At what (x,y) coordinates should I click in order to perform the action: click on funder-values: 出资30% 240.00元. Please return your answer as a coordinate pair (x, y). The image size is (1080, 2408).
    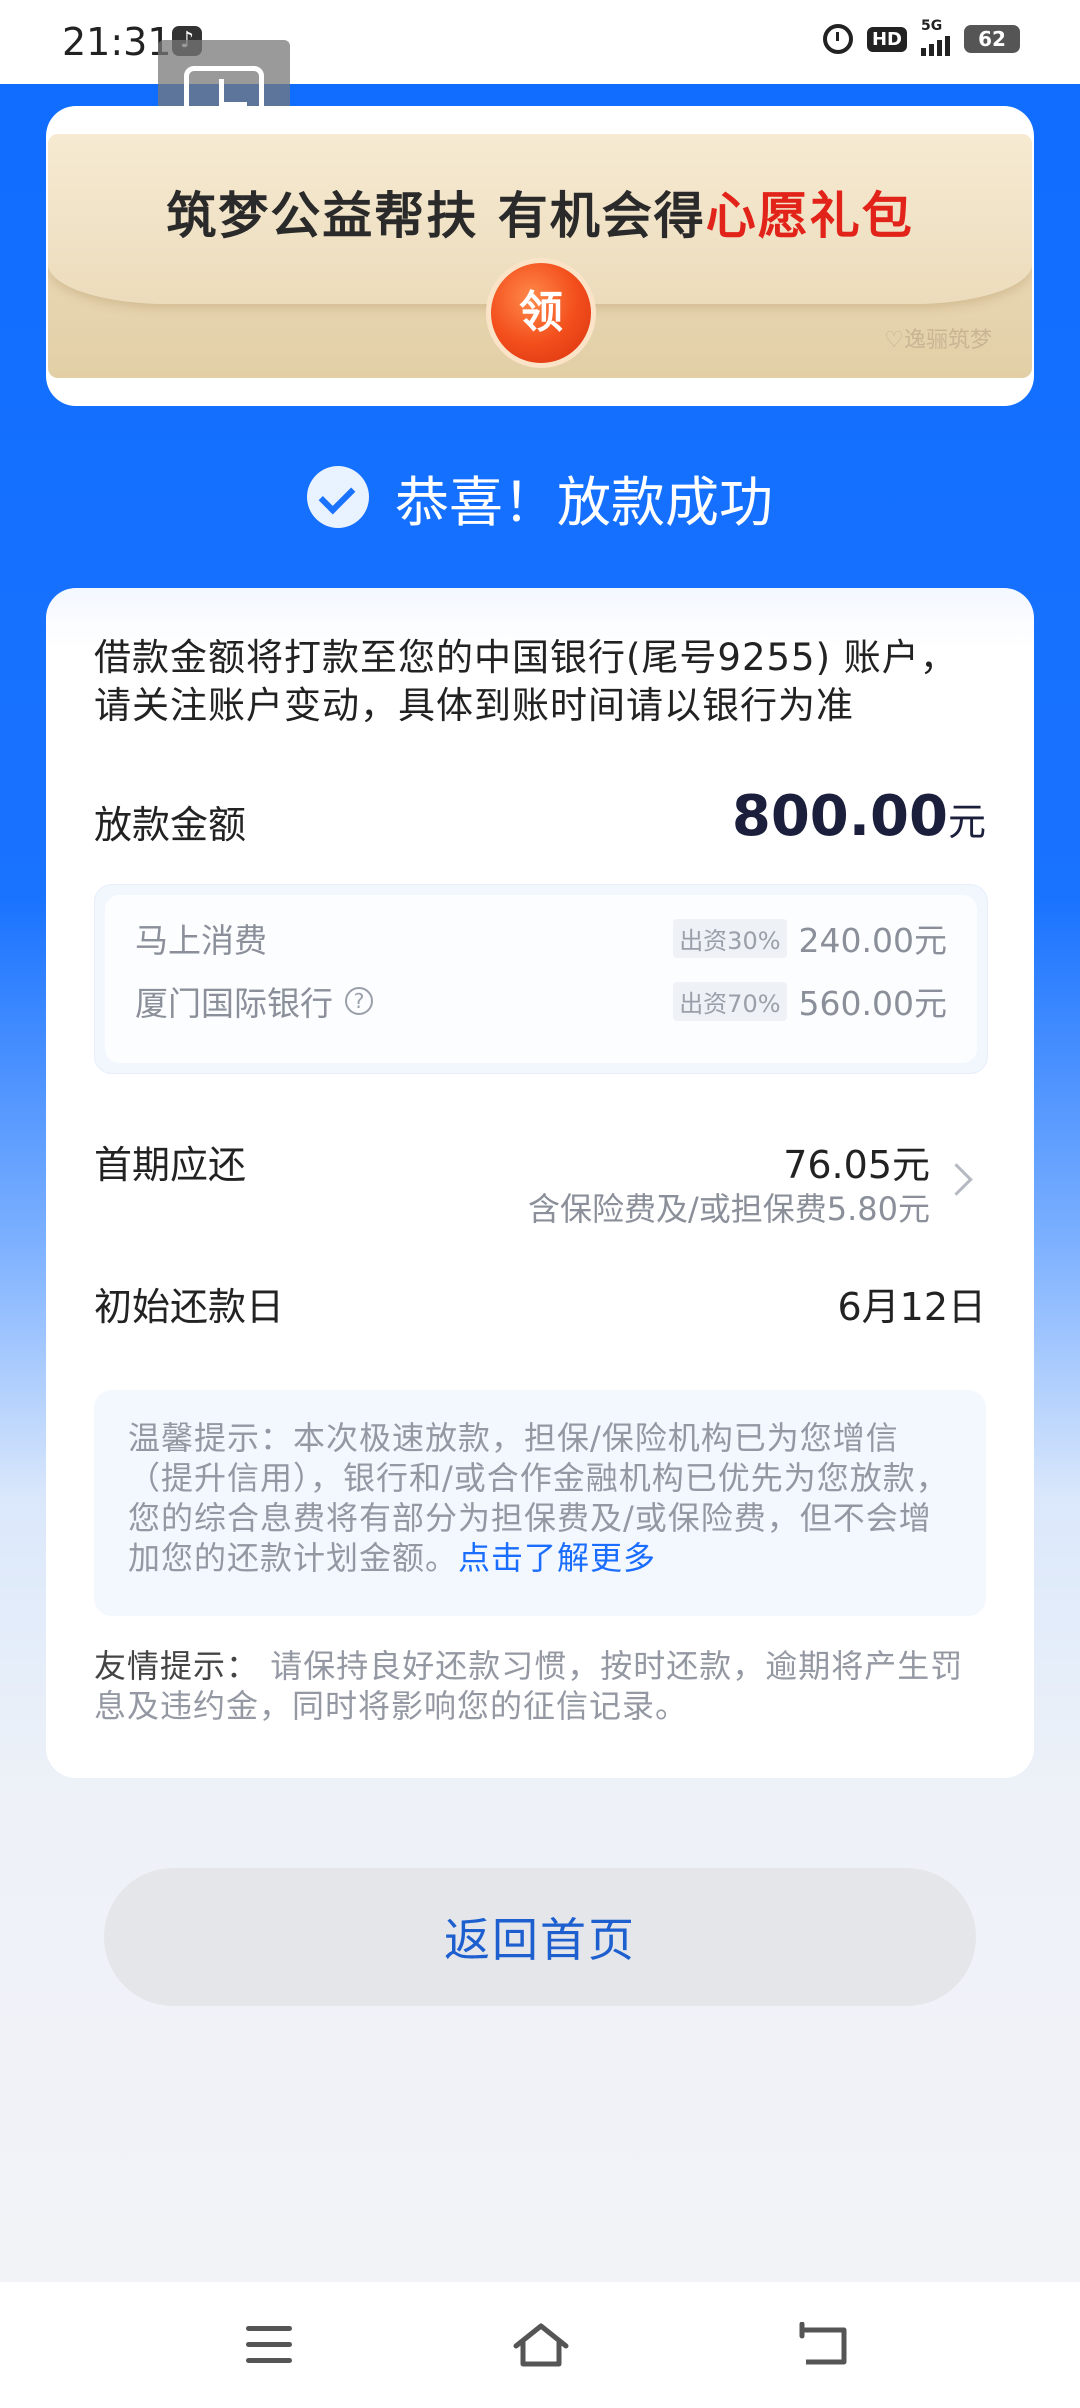
    Looking at the image, I should click on (810, 938).